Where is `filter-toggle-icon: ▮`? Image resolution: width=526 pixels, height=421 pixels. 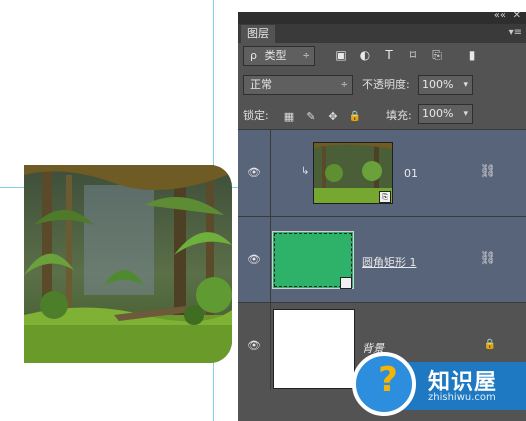 filter-toggle-icon: ▮ is located at coordinates (472, 55).